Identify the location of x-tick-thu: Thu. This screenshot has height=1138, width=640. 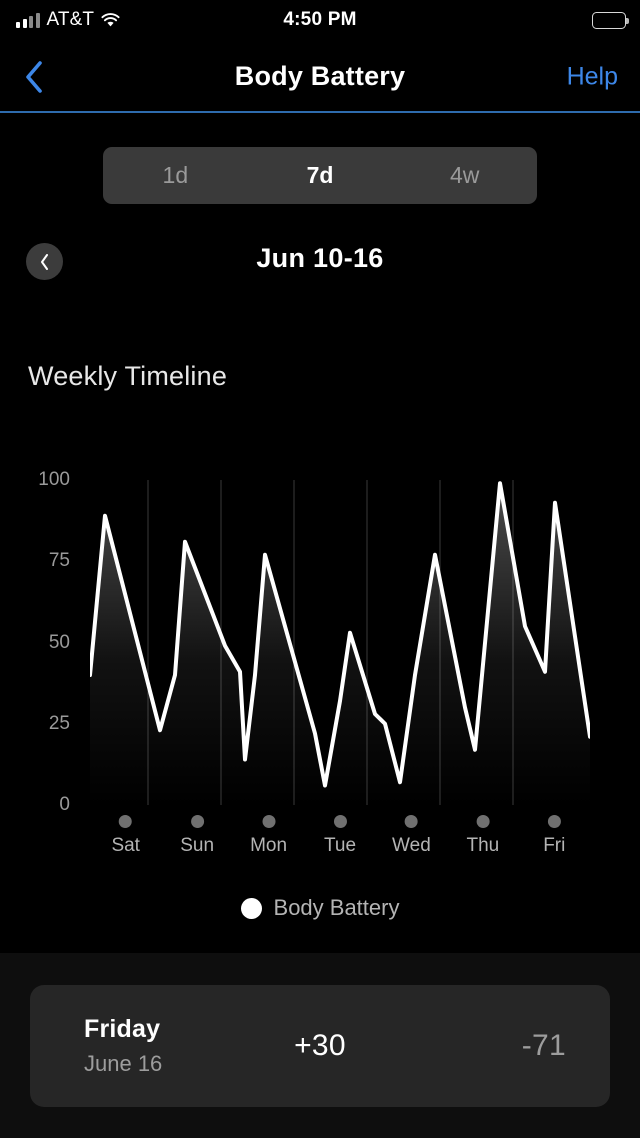
(482, 836).